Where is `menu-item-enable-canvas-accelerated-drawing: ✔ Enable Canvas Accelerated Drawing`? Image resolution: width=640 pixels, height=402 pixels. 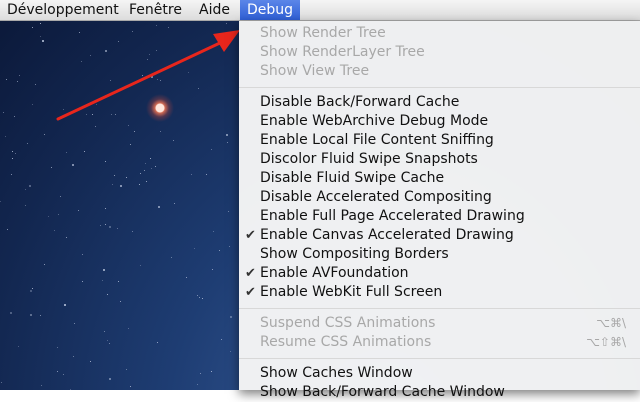
menu-item-enable-canvas-accelerated-drawing: ✔ Enable Canvas Accelerated Drawing is located at coordinates (439, 235).